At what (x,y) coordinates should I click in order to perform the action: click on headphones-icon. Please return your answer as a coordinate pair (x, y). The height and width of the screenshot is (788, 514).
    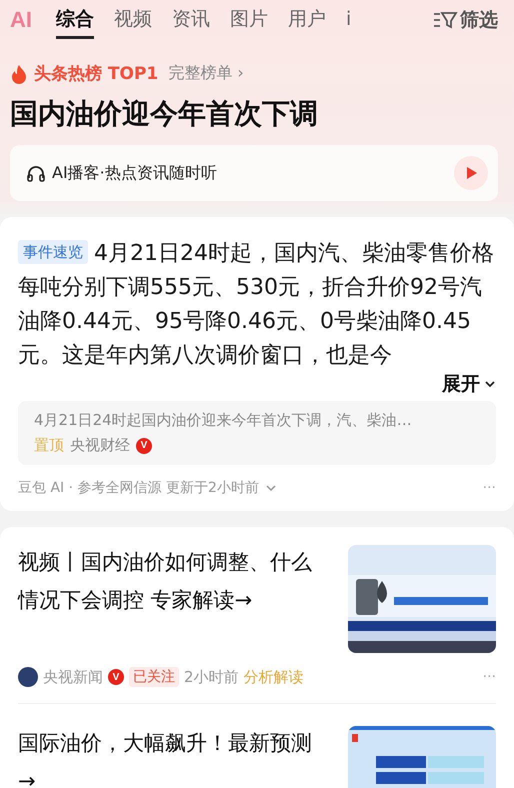
    Looking at the image, I should click on (36, 173).